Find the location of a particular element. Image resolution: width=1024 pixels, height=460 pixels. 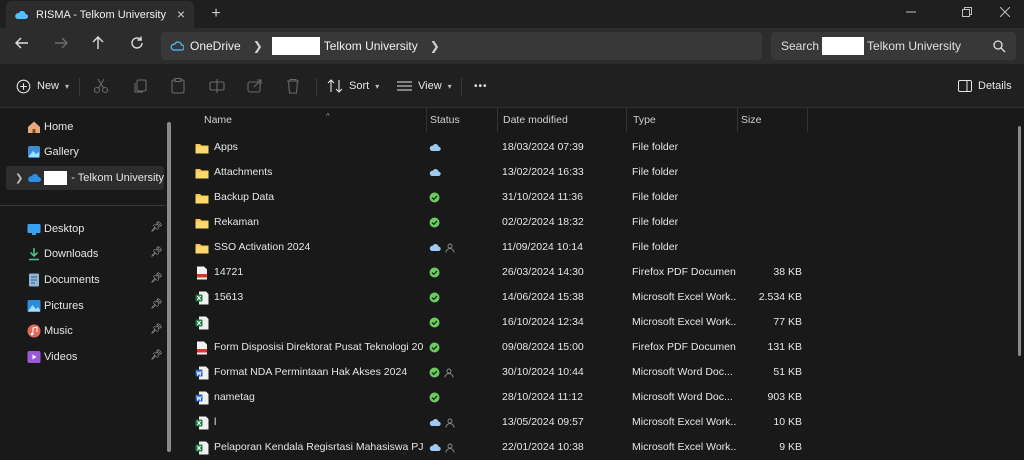

file-name-cell: 14721 is located at coordinates (309, 272).